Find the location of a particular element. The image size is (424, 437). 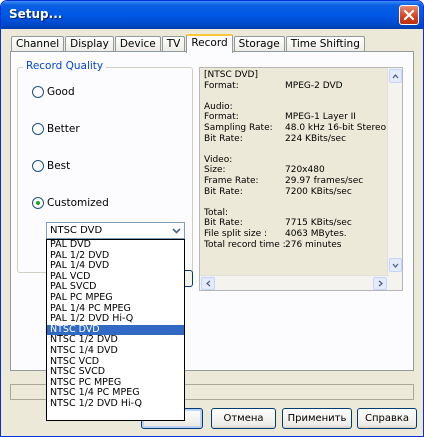

info-framerate-label: Frame Rate: is located at coordinates (231, 180).